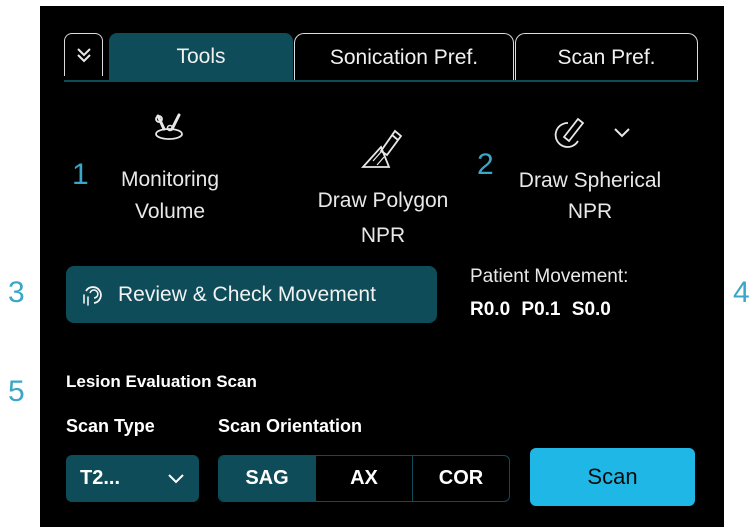  What do you see at coordinates (606, 57) in the screenshot?
I see `tab-scan-pref: Scan Pref.` at bounding box center [606, 57].